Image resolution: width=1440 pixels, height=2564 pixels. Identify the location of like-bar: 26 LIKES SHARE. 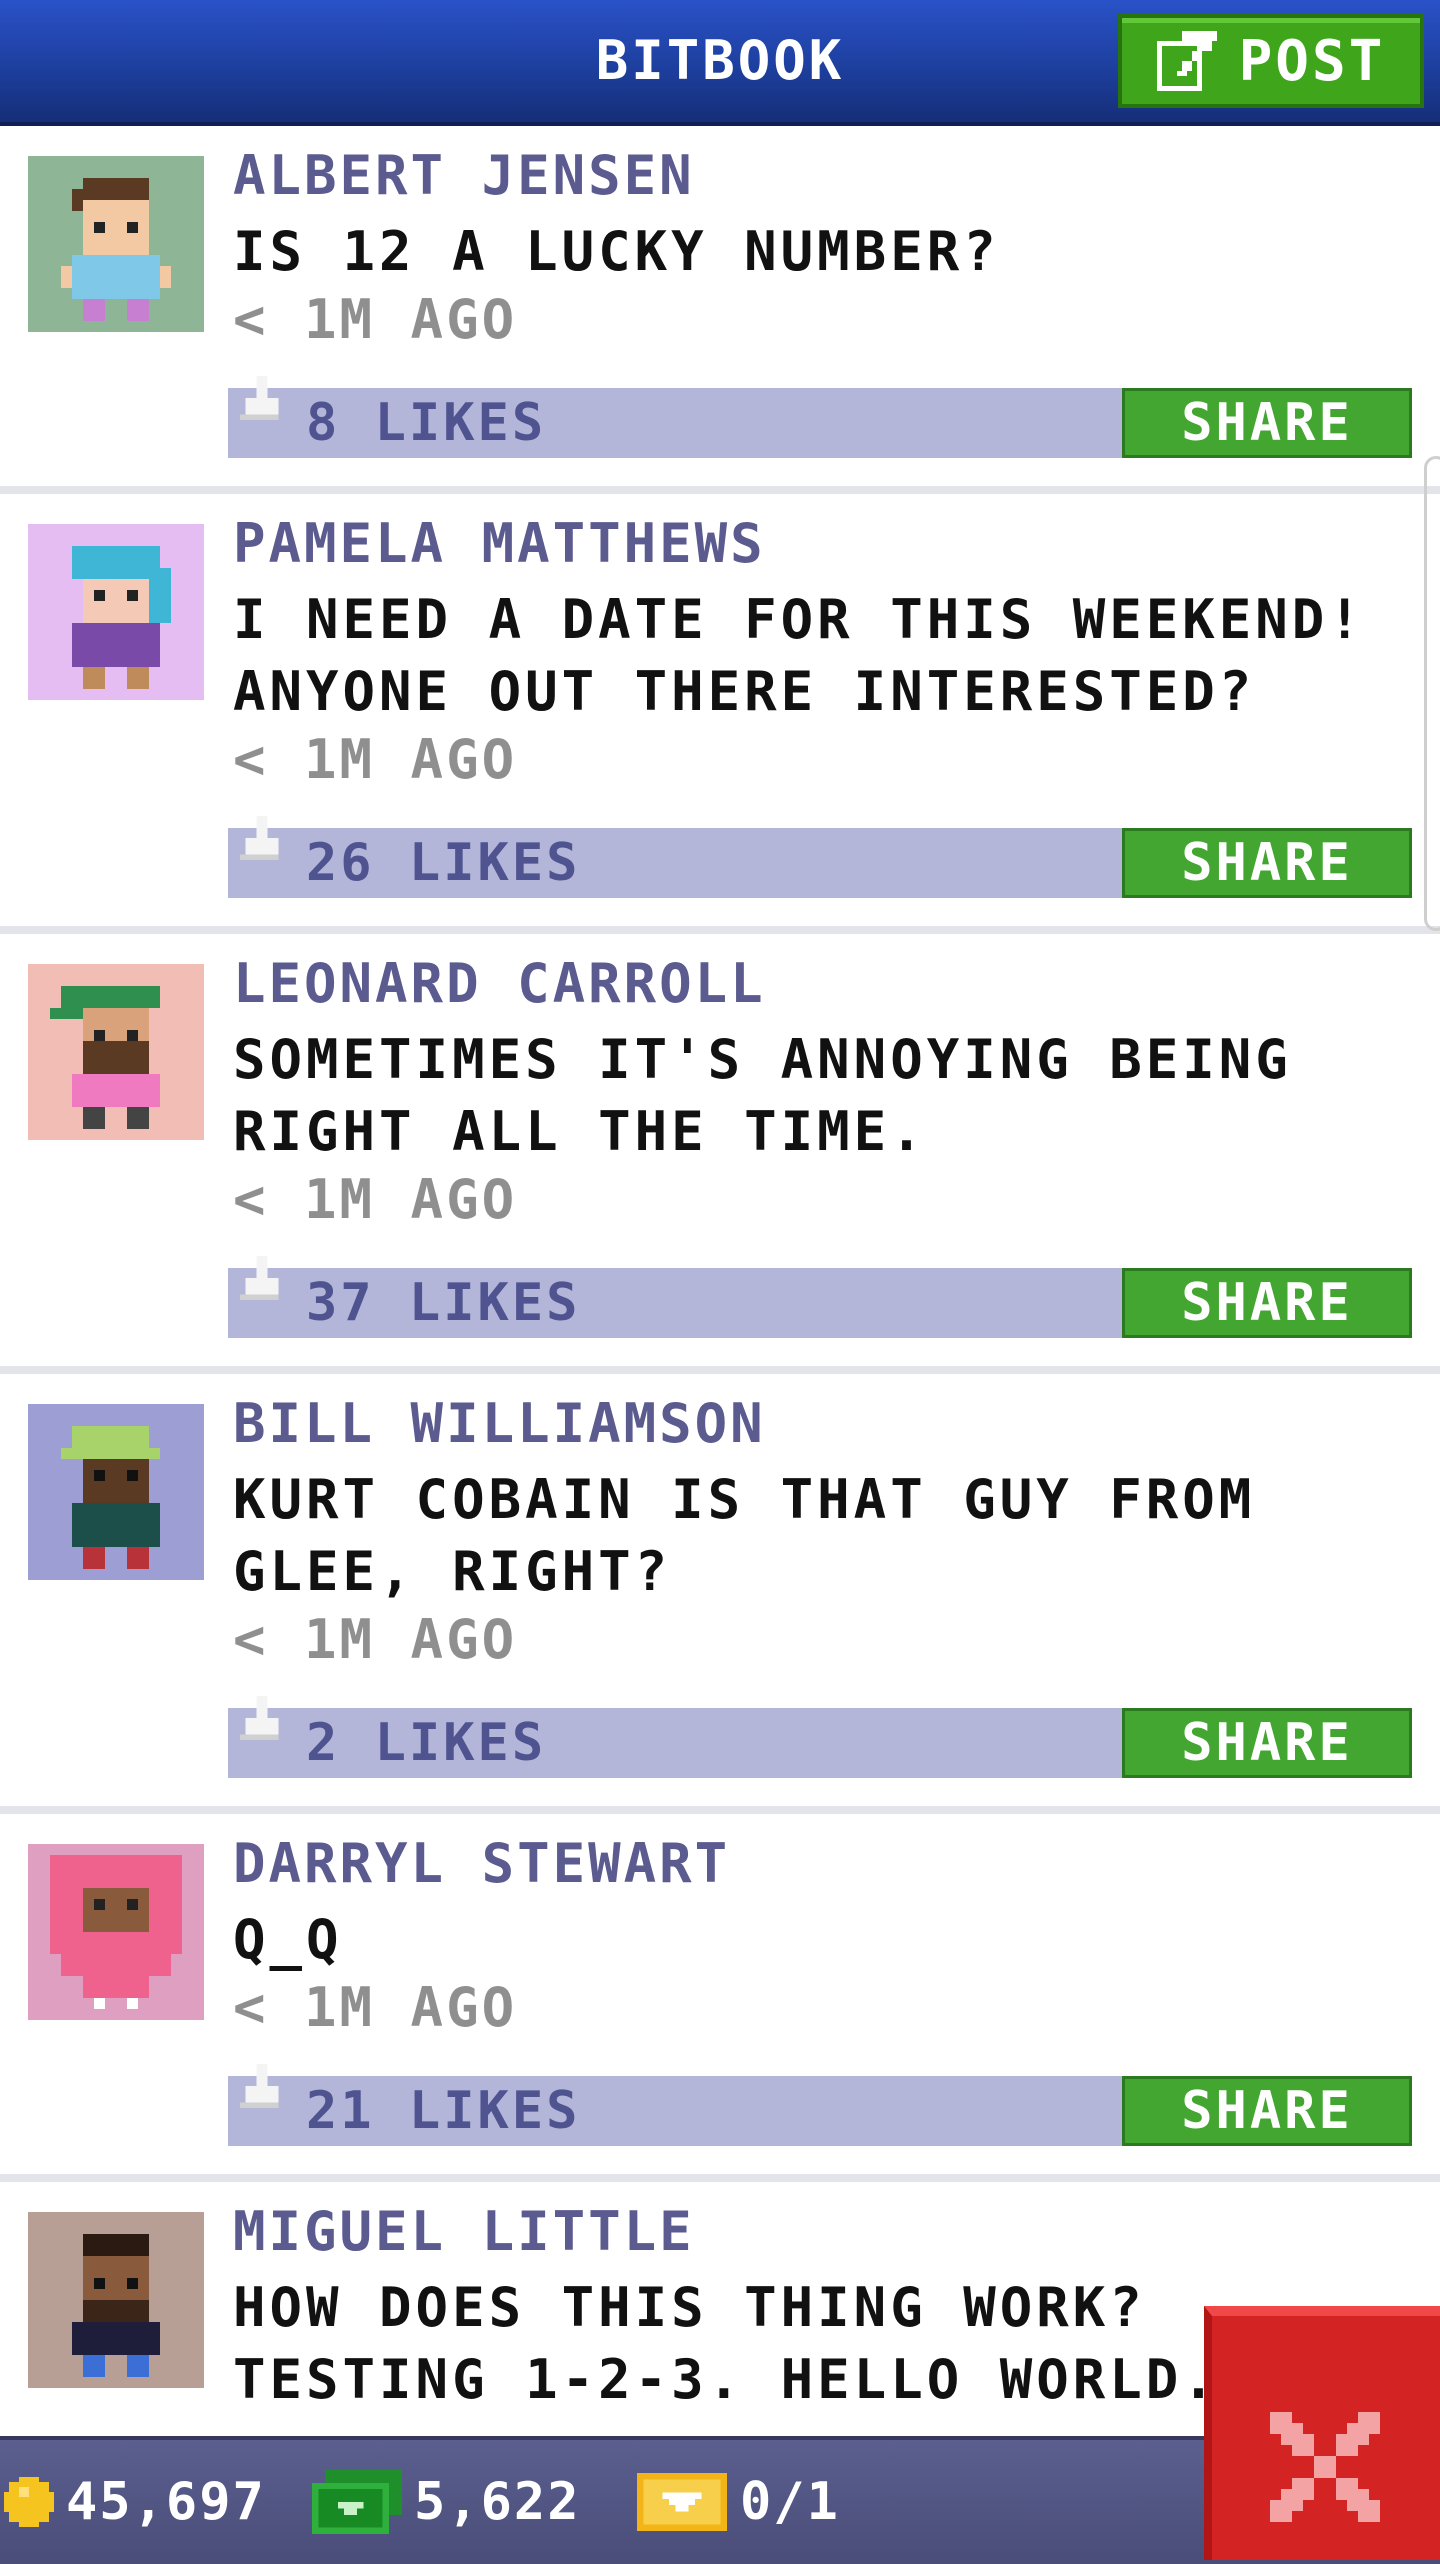
(820, 857).